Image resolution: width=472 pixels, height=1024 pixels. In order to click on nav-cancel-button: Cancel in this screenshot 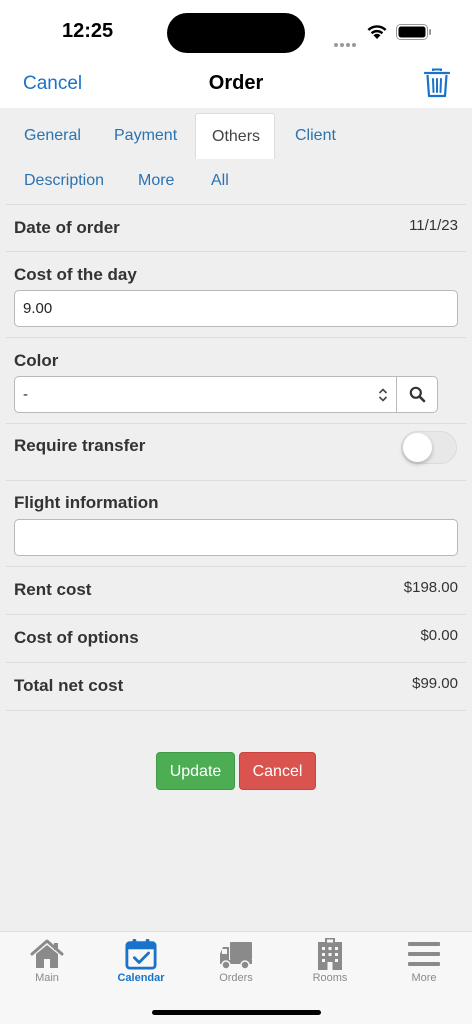, I will do `click(52, 84)`.